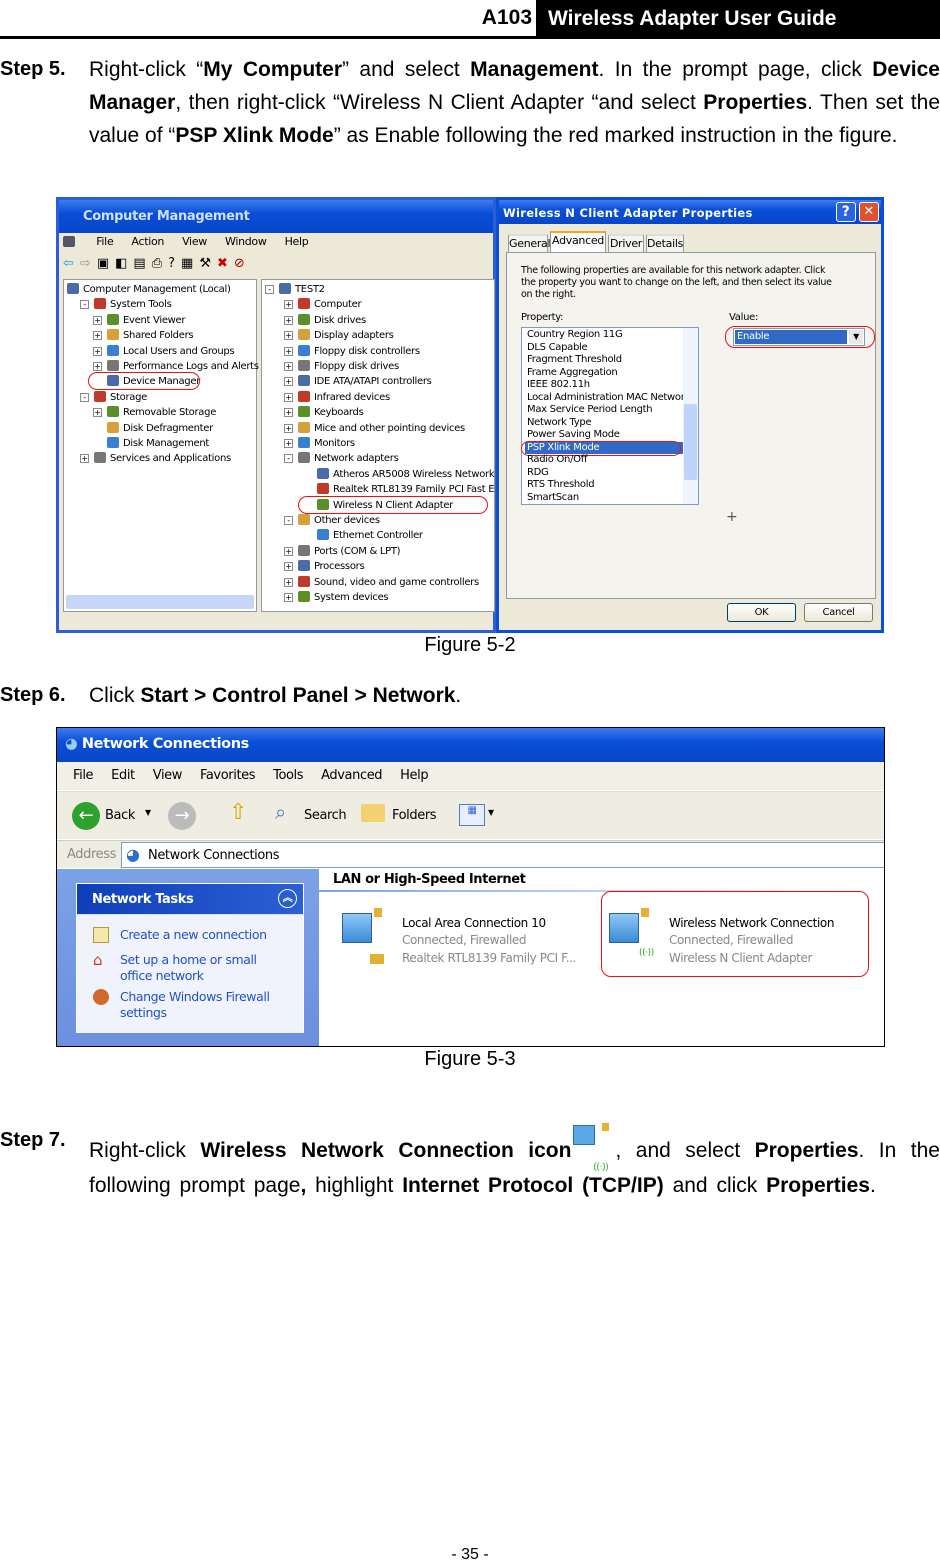  What do you see at coordinates (86, 816) in the screenshot?
I see `back-arrow-icon: ←` at bounding box center [86, 816].